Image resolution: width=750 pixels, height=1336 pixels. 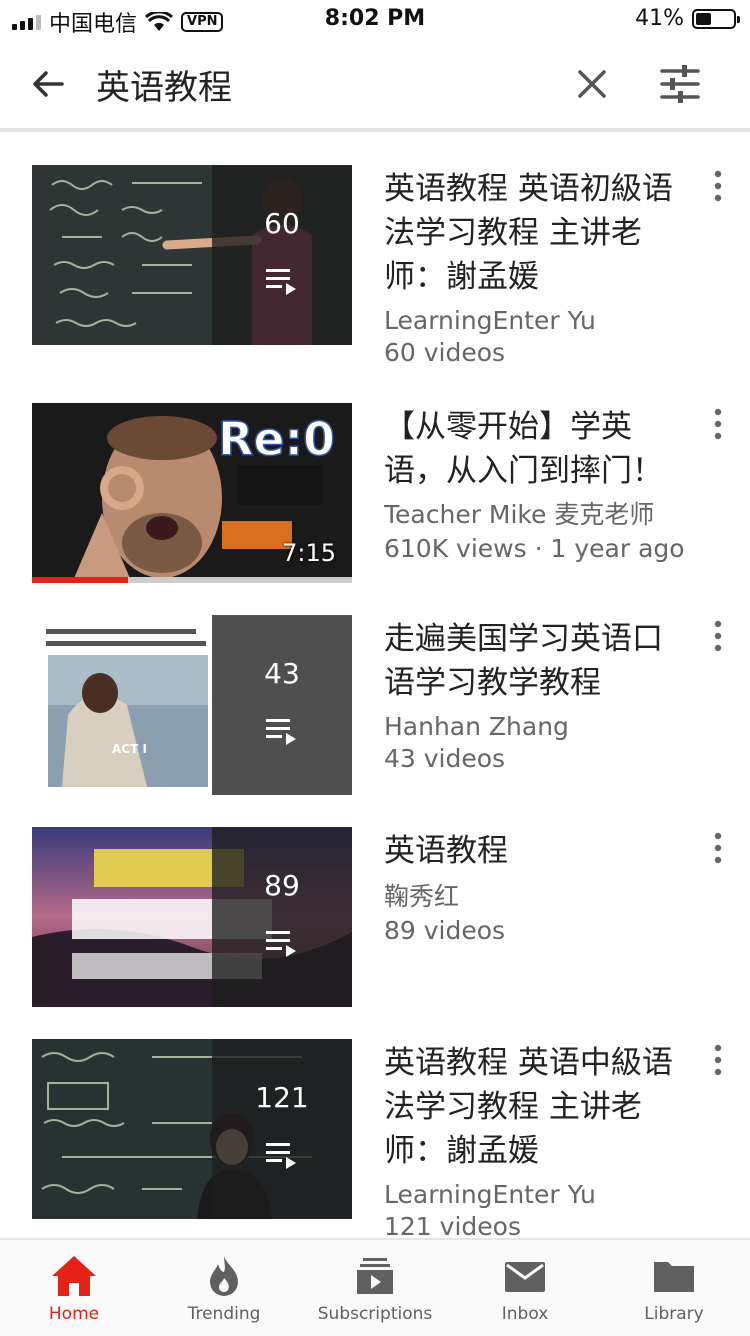 I want to click on result-channel: Hanhan Zhang, so click(x=476, y=727).